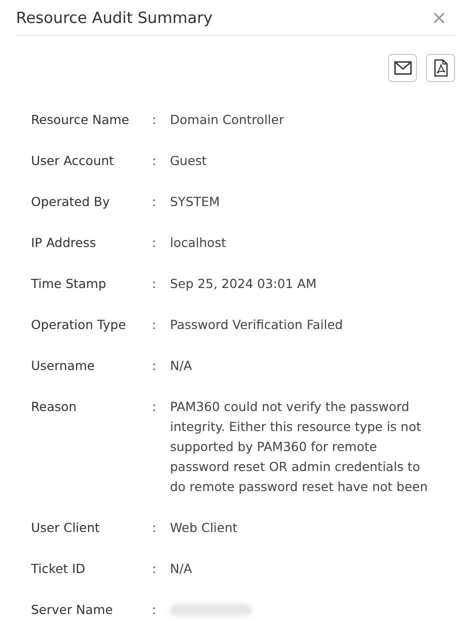 This screenshot has height=641, width=471. What do you see at coordinates (64, 243) in the screenshot?
I see `field-label: IP Address` at bounding box center [64, 243].